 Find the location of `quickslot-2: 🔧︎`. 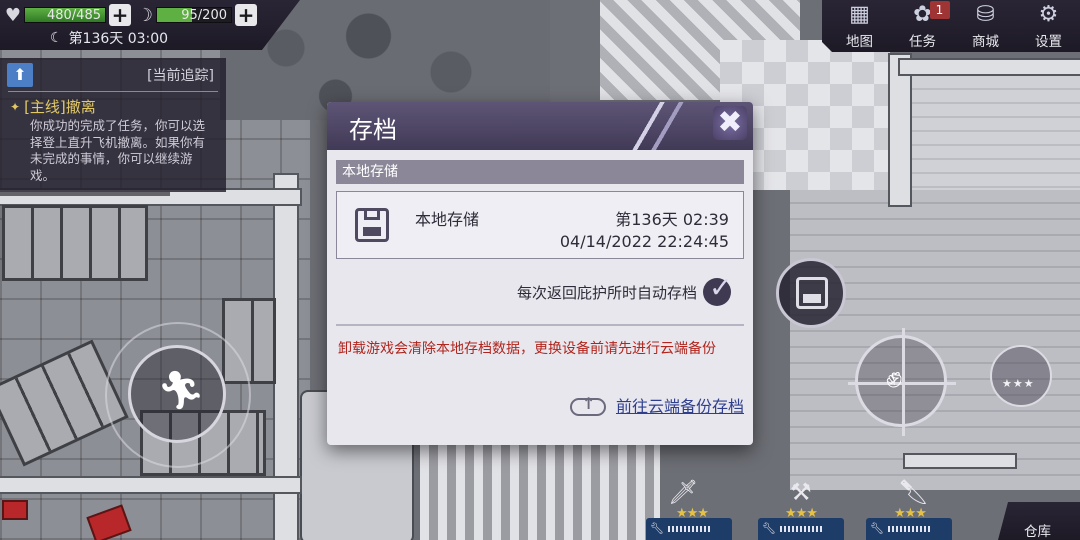

quickslot-2: 🔧︎ is located at coordinates (801, 529).